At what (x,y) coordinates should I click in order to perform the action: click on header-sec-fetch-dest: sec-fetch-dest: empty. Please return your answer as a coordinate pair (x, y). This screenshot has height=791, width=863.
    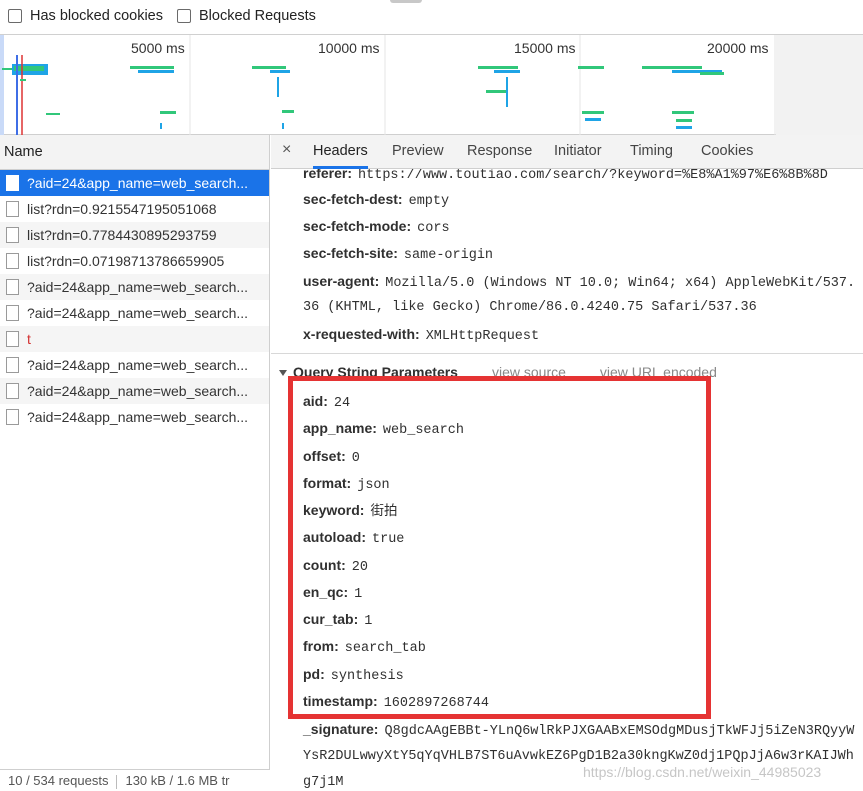
    Looking at the image, I should click on (376, 199).